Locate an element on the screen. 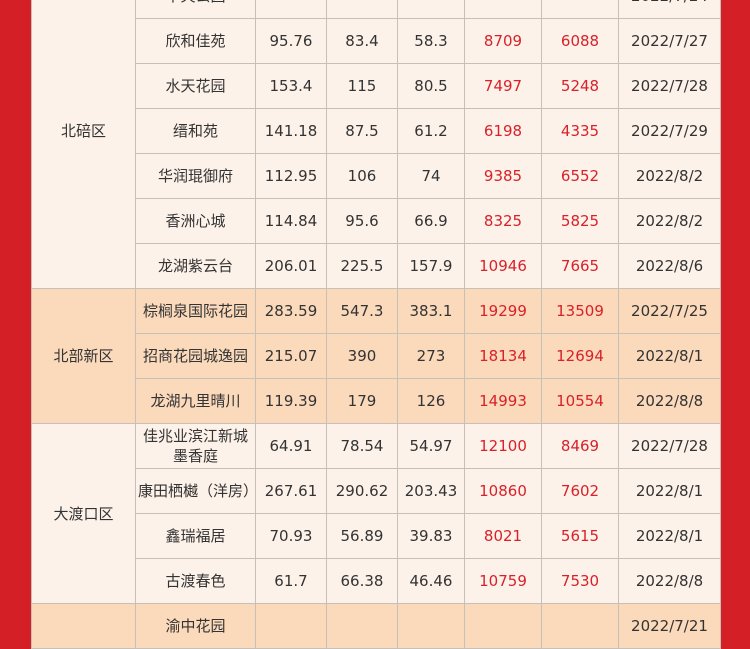  price-b-cell: 5615 is located at coordinates (580, 536).